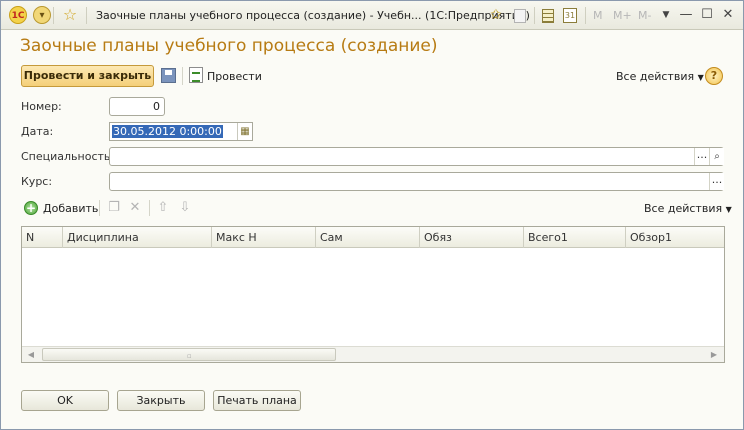  Describe the element at coordinates (168, 75) in the screenshot. I see `save-icon` at that location.